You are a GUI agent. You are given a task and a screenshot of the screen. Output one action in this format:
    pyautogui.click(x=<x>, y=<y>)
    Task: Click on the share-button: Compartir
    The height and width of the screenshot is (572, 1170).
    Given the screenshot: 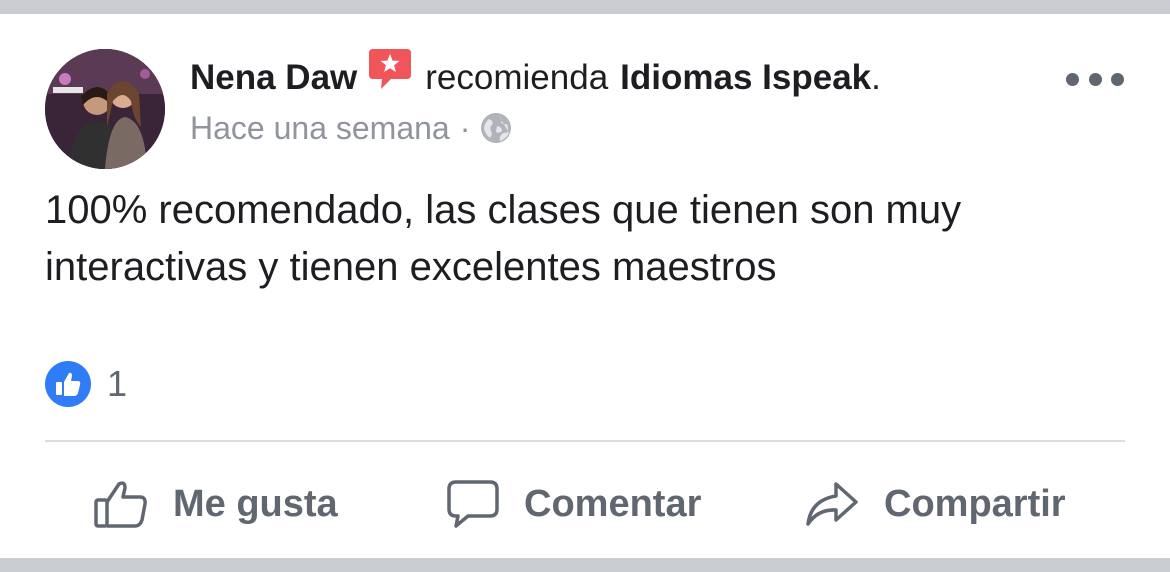 What is the action you would take?
    pyautogui.click(x=935, y=504)
    